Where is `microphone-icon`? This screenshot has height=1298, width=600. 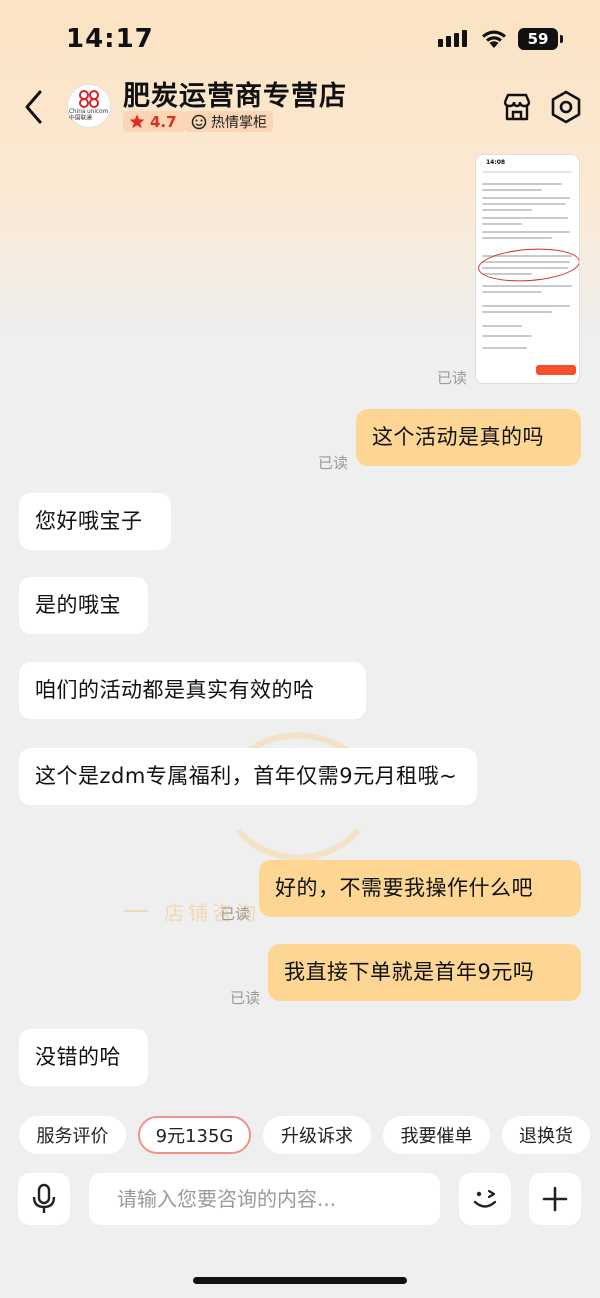
microphone-icon is located at coordinates (44, 1198).